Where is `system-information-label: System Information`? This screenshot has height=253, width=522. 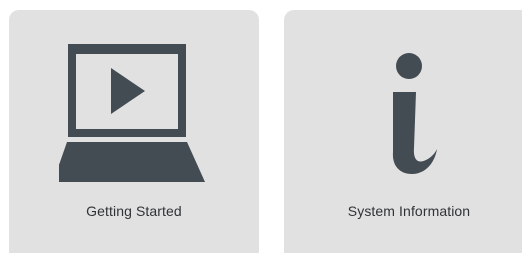 system-information-label: System Information is located at coordinates (409, 211).